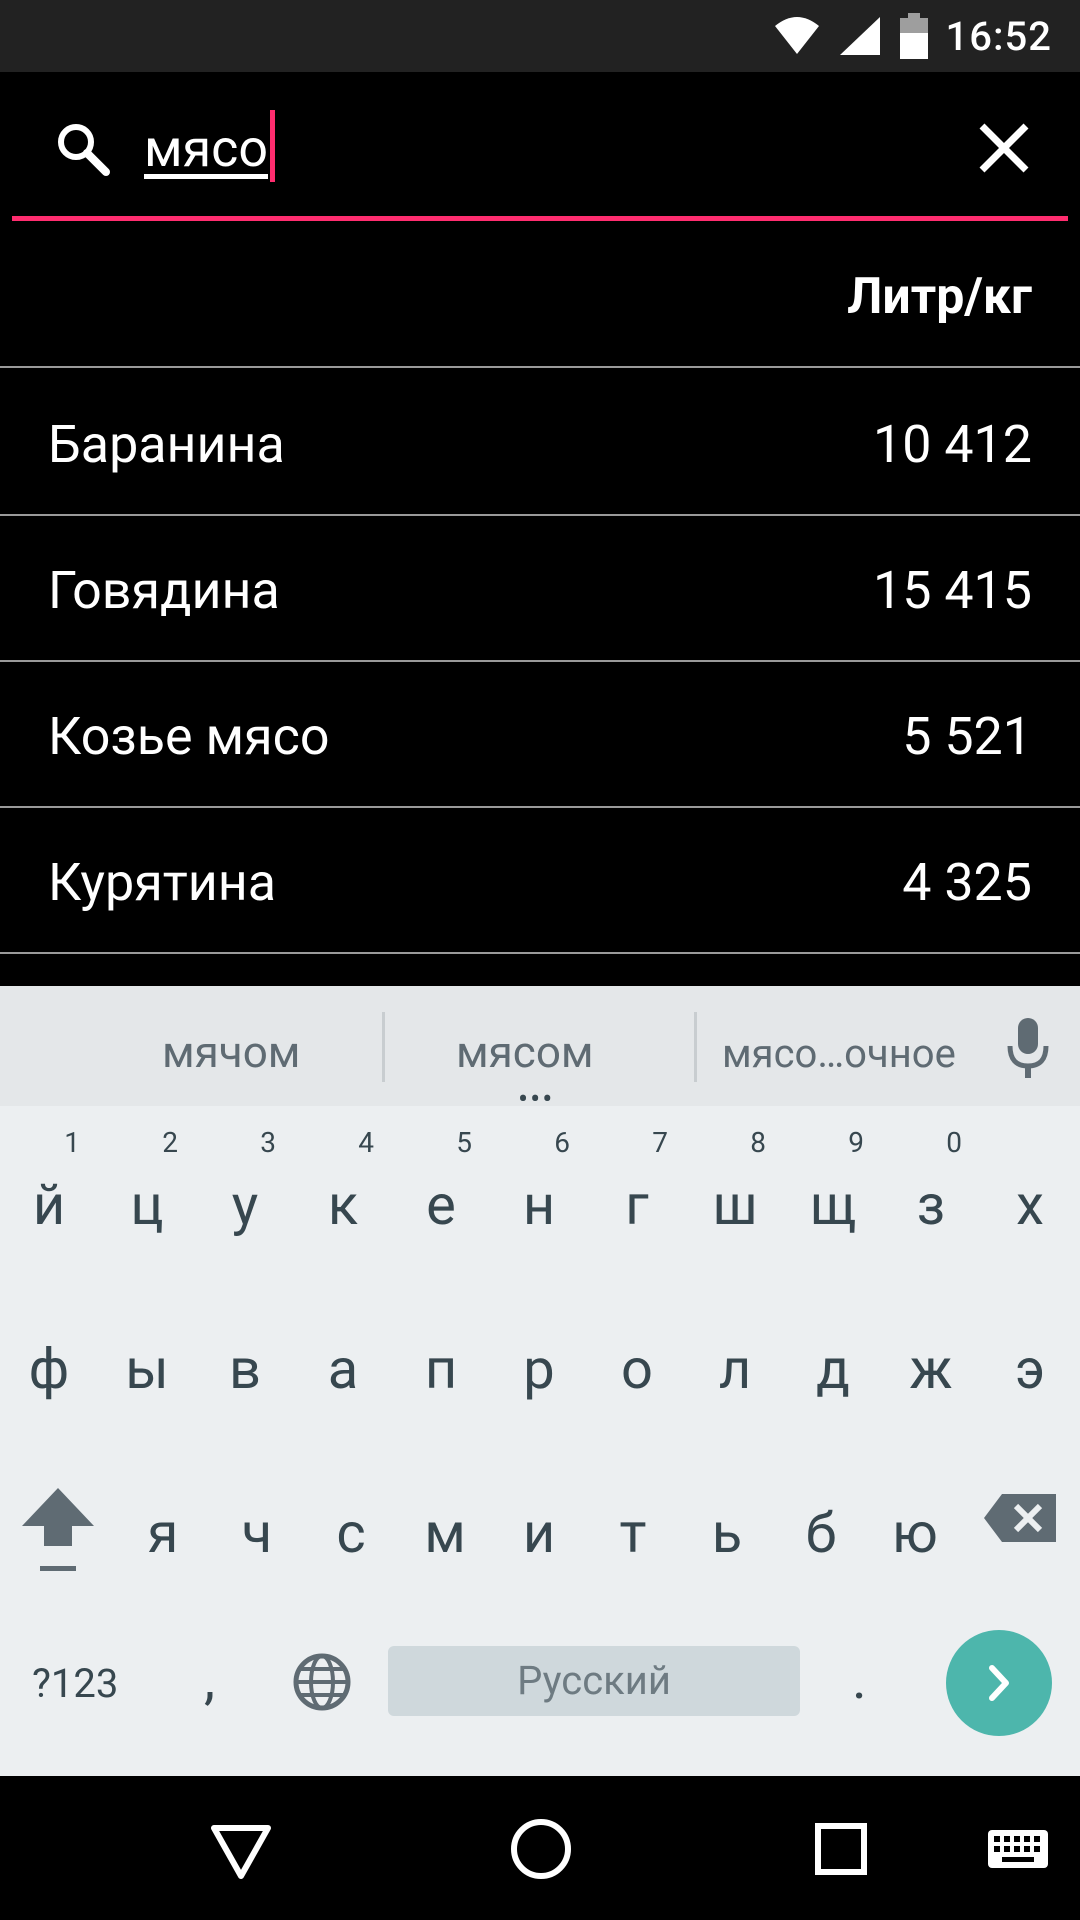 The image size is (1080, 1920). What do you see at coordinates (540, 147) in the screenshot?
I see `search-bar: мясо` at bounding box center [540, 147].